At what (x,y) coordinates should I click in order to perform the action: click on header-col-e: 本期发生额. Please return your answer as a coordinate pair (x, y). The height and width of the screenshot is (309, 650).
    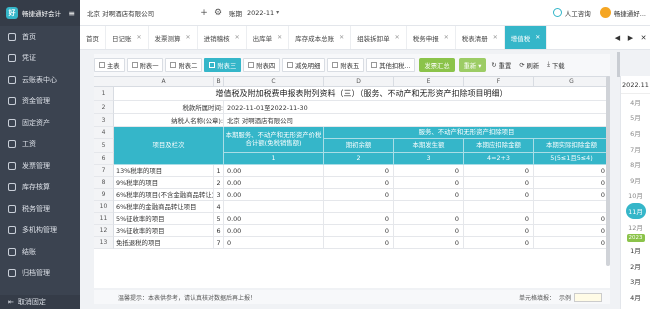
    Looking at the image, I should click on (429, 146).